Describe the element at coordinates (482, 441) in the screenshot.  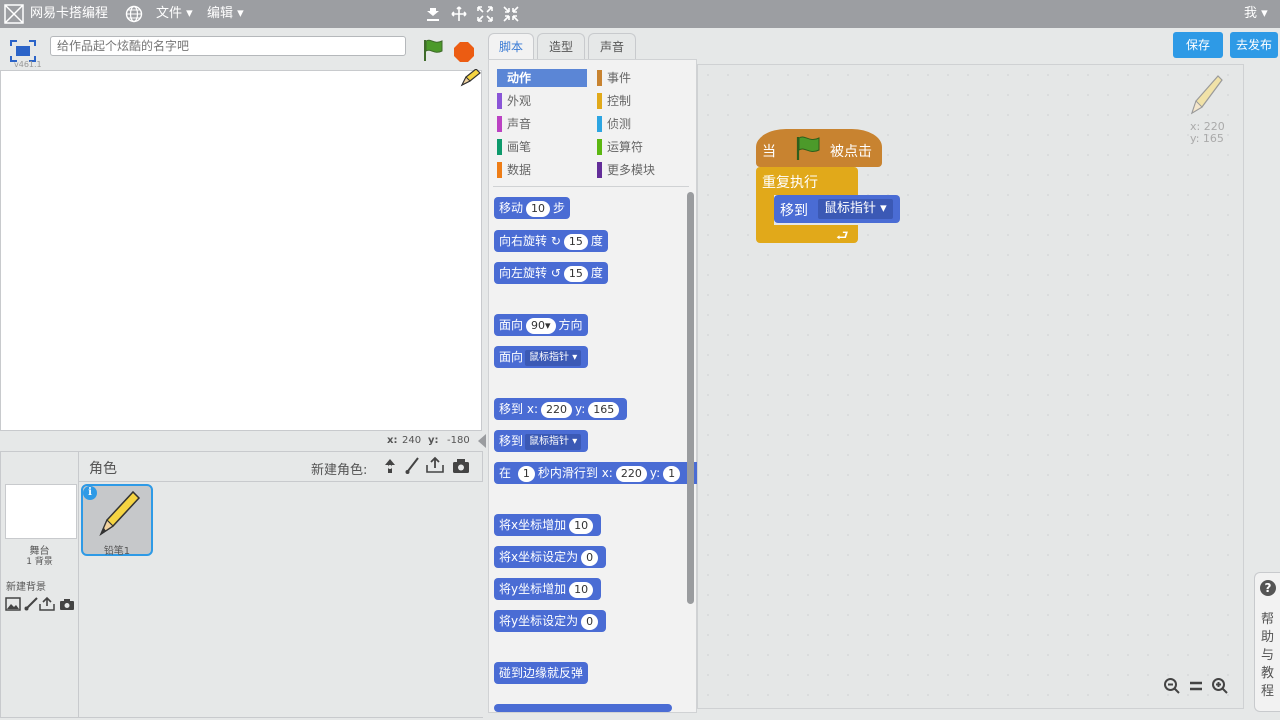
I see `collapse-arrow-icon` at that location.